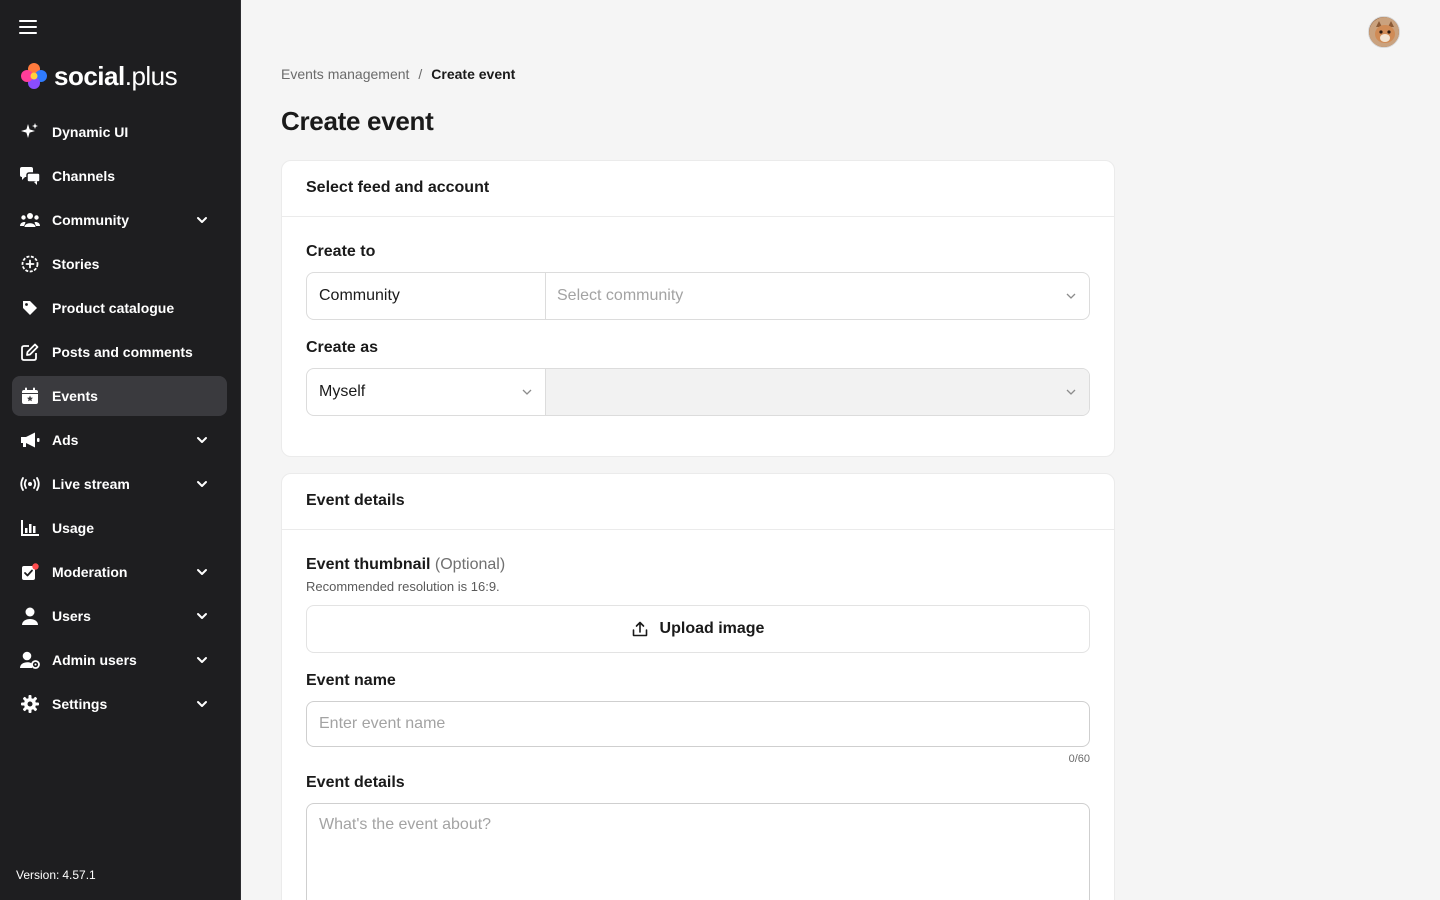  Describe the element at coordinates (639, 629) in the screenshot. I see `upload-icon` at that location.